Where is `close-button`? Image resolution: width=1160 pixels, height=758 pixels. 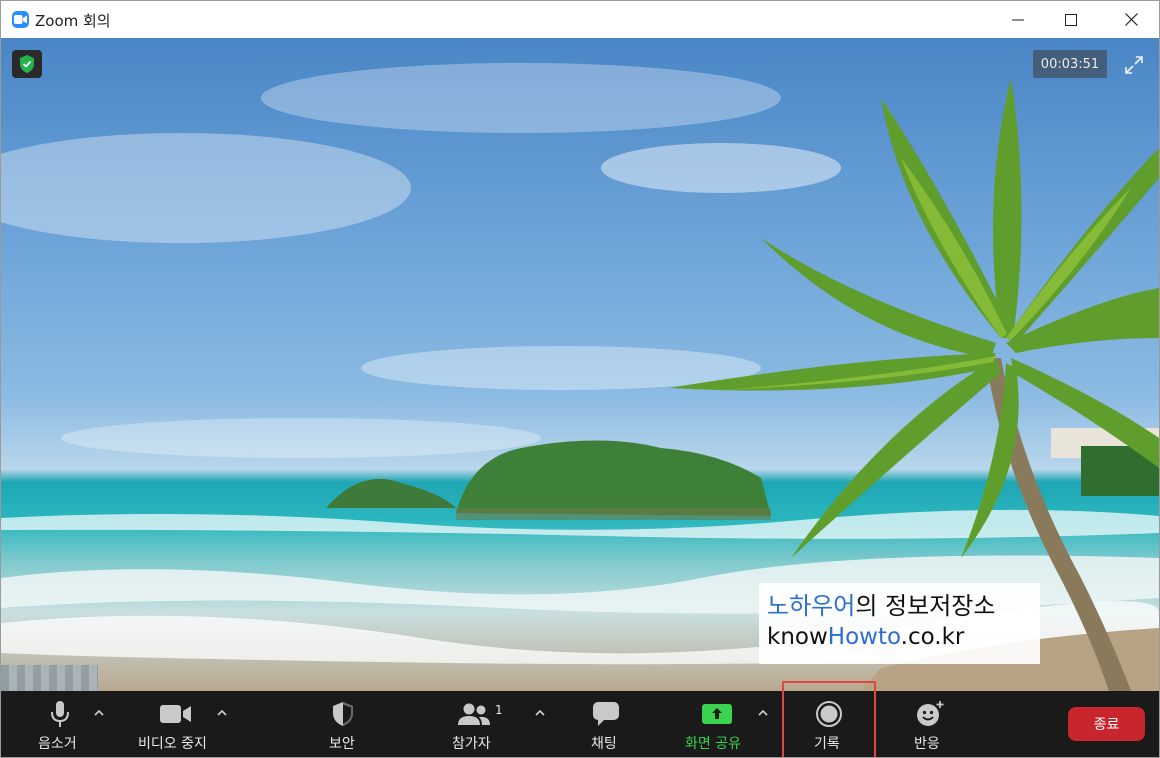 close-button is located at coordinates (1131, 19).